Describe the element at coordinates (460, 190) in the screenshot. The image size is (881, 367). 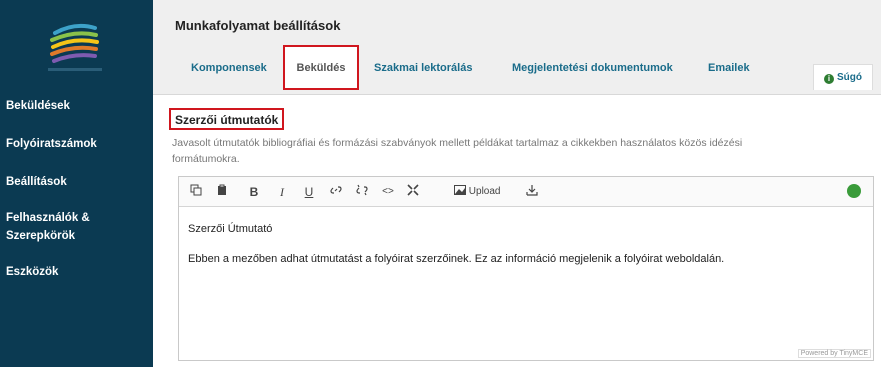
I see `image-icon` at that location.